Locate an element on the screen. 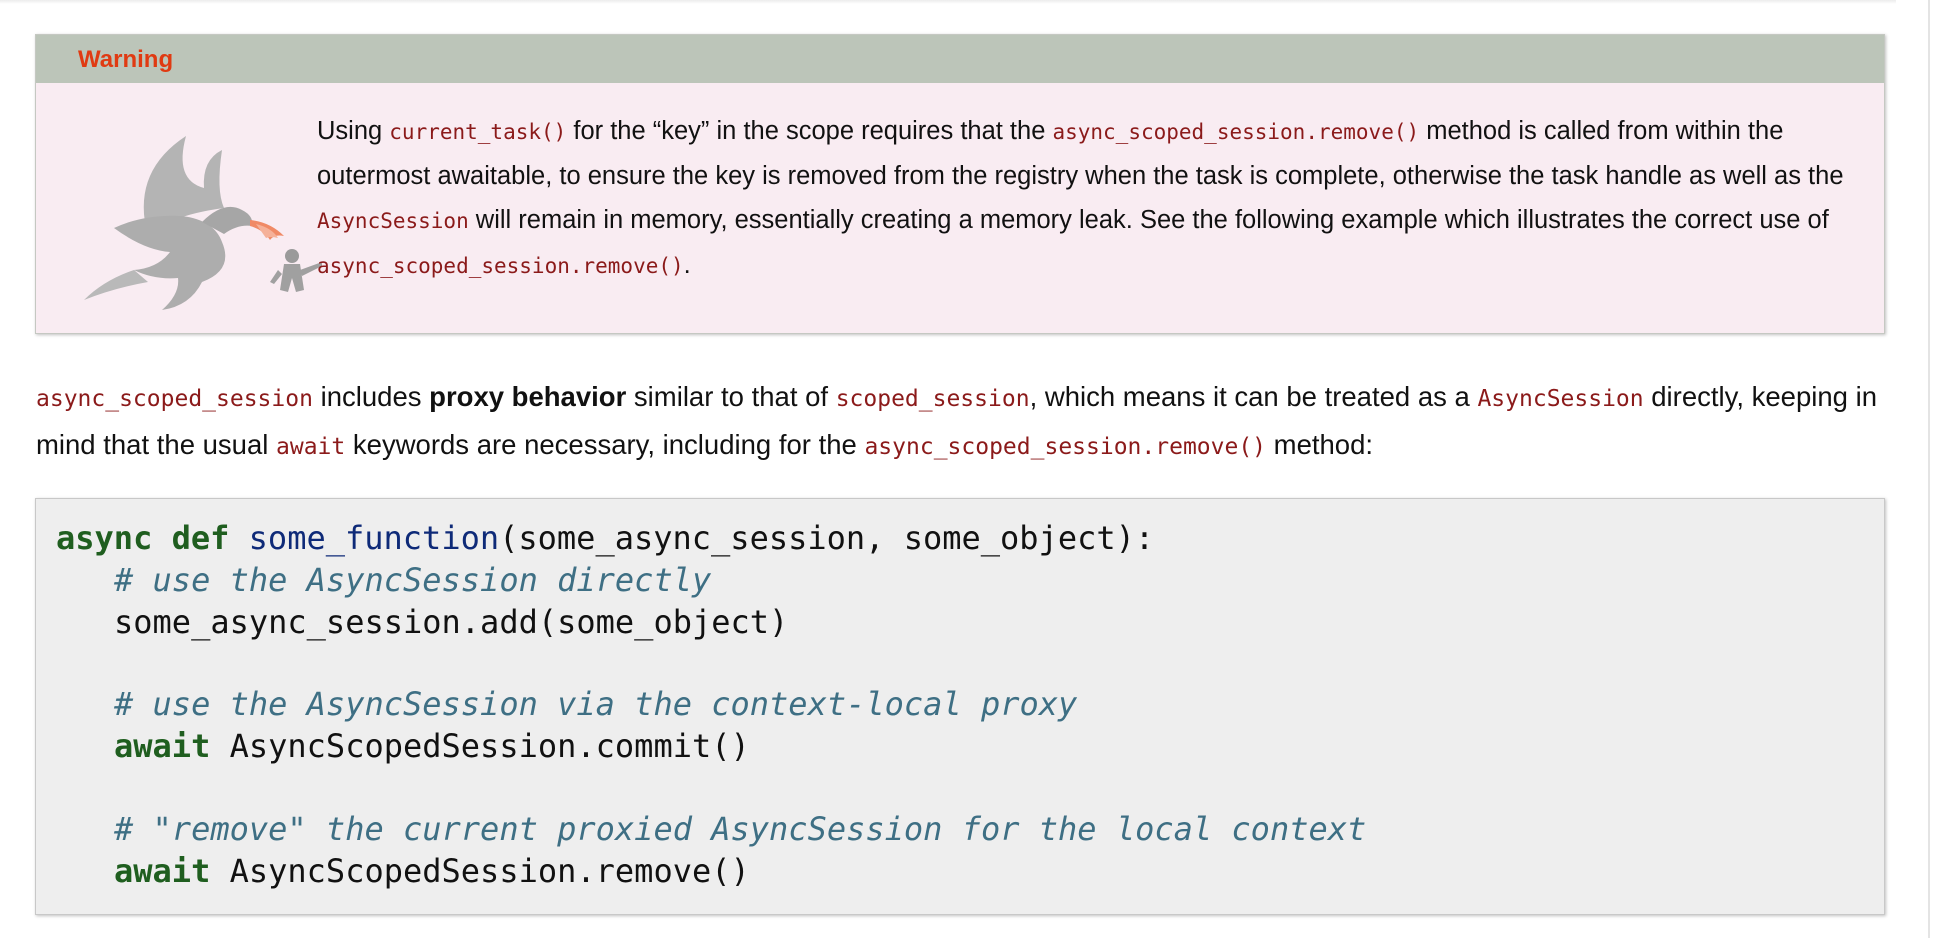  code-text: AsyncScopedSession.commit() is located at coordinates (489, 746).